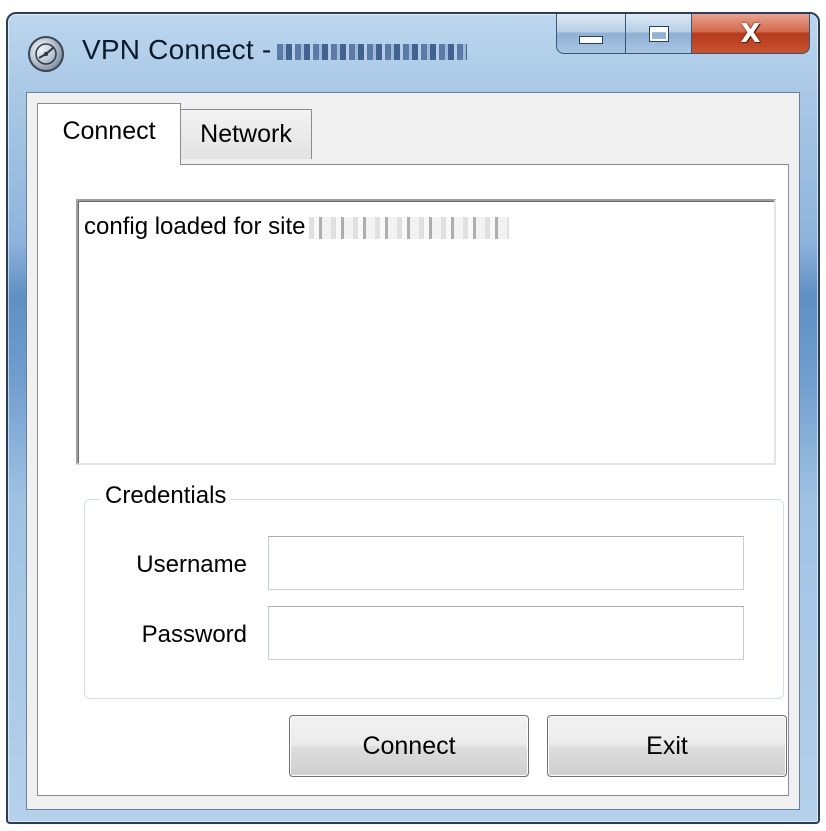 The image size is (826, 831). I want to click on username-label: Username, so click(191, 564).